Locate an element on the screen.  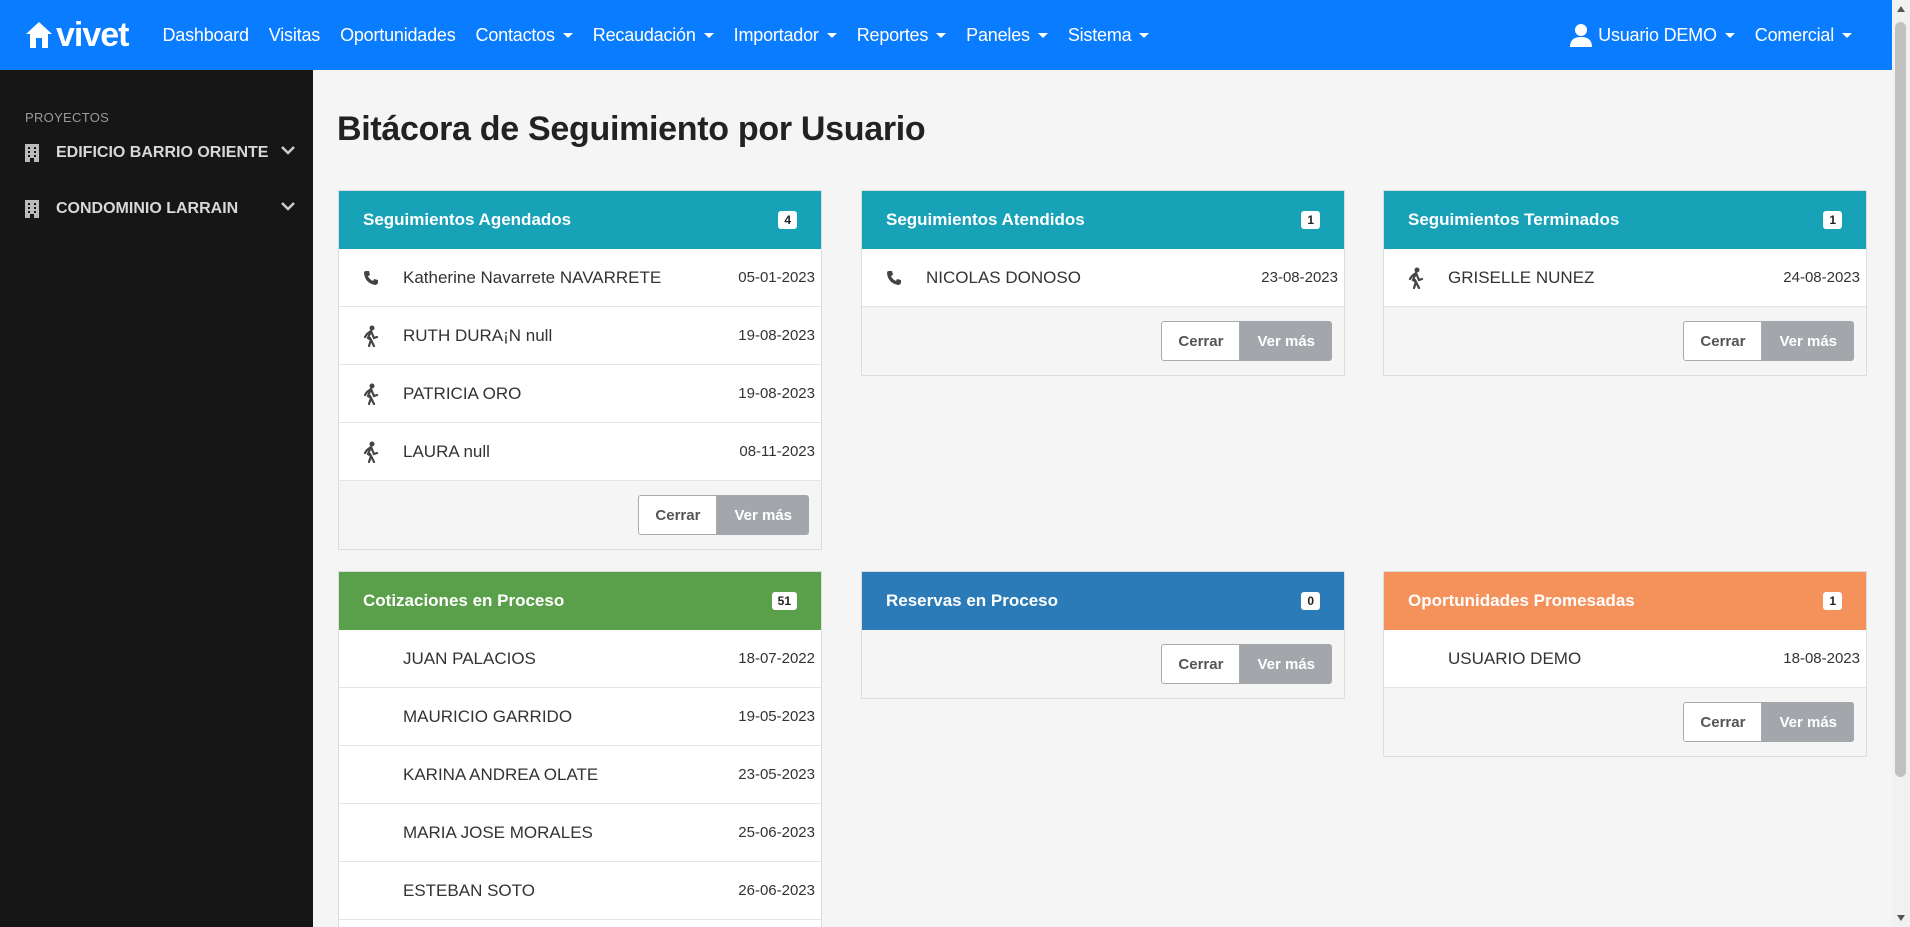
nav-recaudacion: Recaudación is located at coordinates (653, 35).